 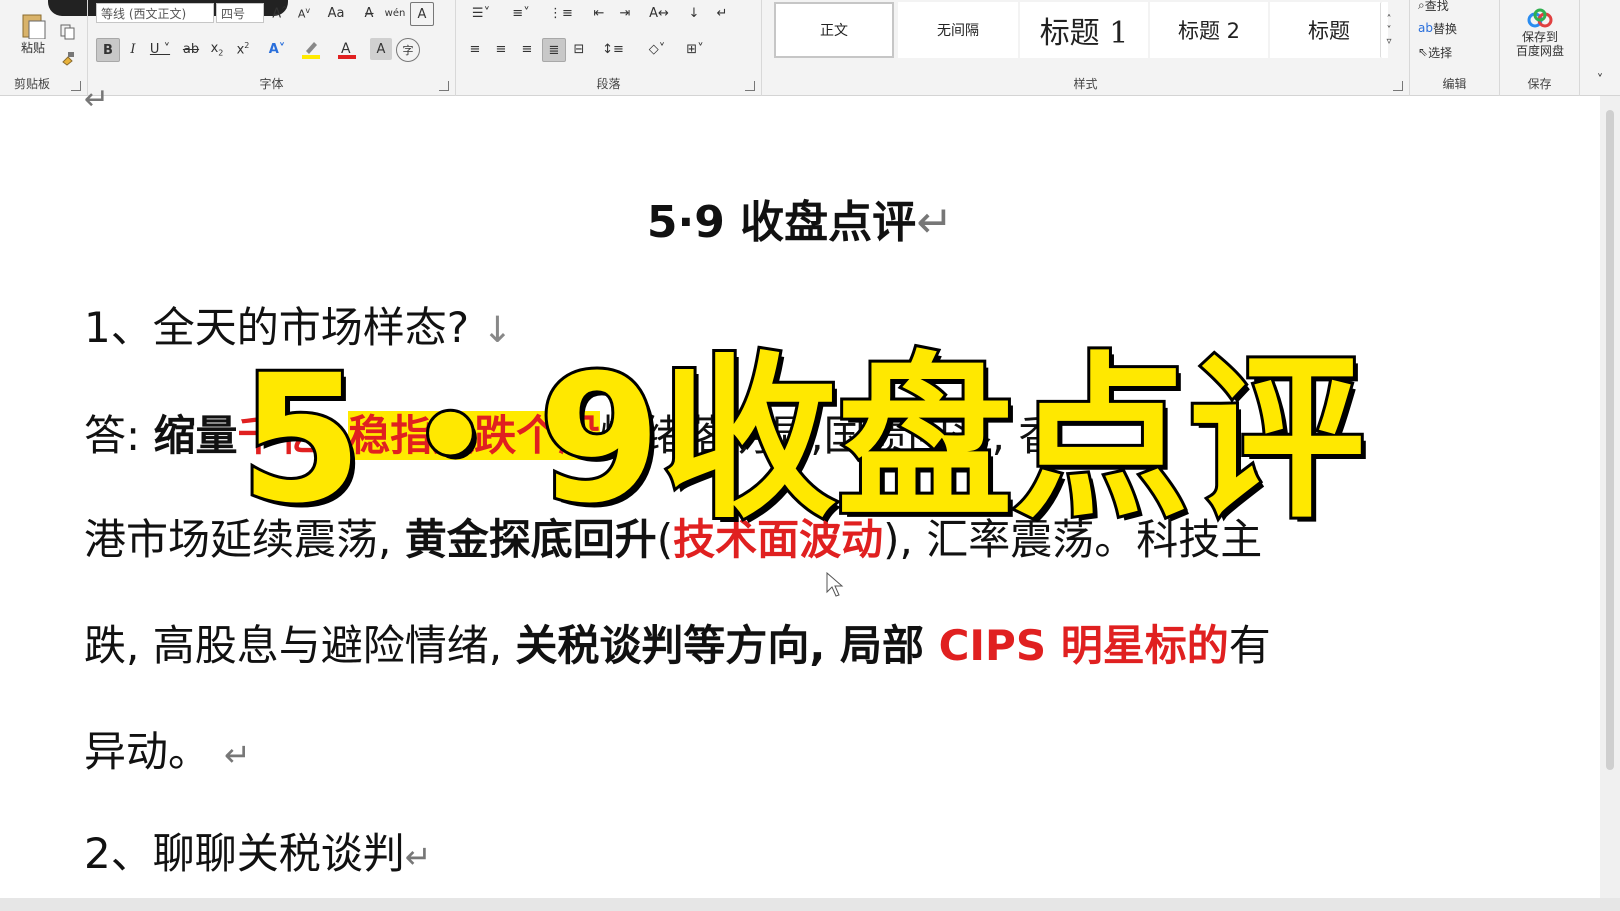 I want to click on style-heading-2: 标题 2, so click(x=1209, y=30).